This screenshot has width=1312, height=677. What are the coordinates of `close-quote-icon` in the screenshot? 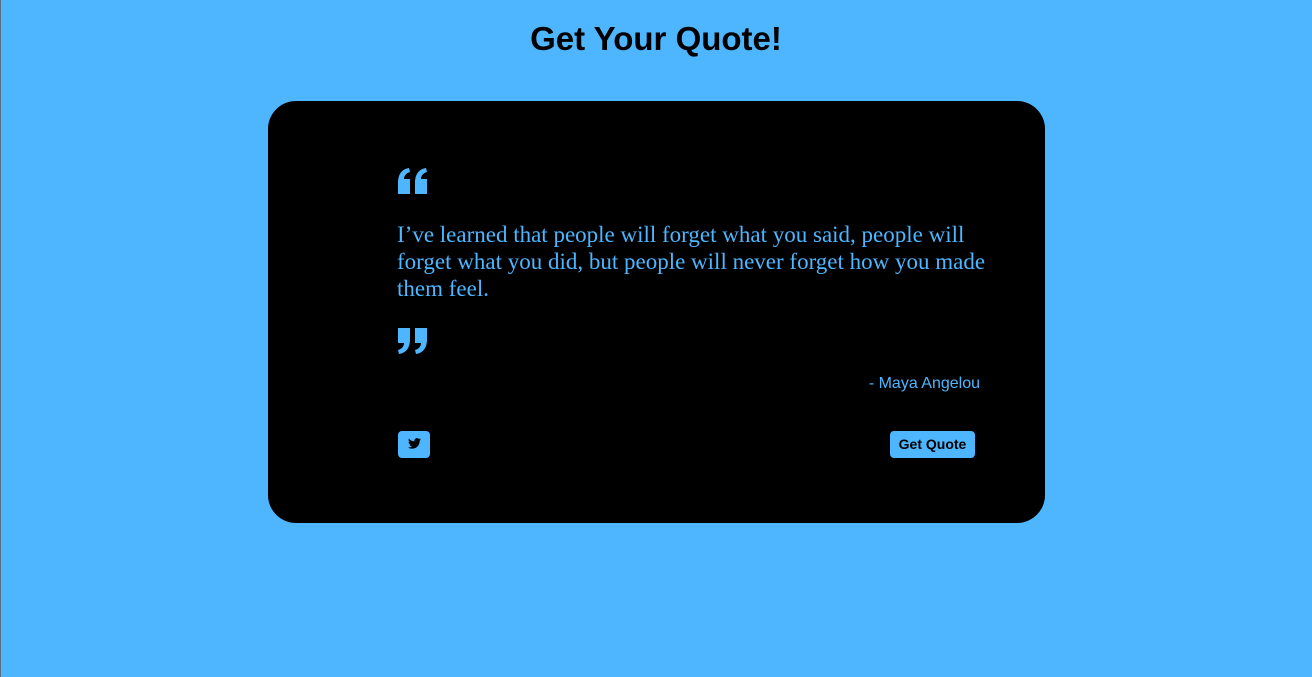 It's located at (412, 341).